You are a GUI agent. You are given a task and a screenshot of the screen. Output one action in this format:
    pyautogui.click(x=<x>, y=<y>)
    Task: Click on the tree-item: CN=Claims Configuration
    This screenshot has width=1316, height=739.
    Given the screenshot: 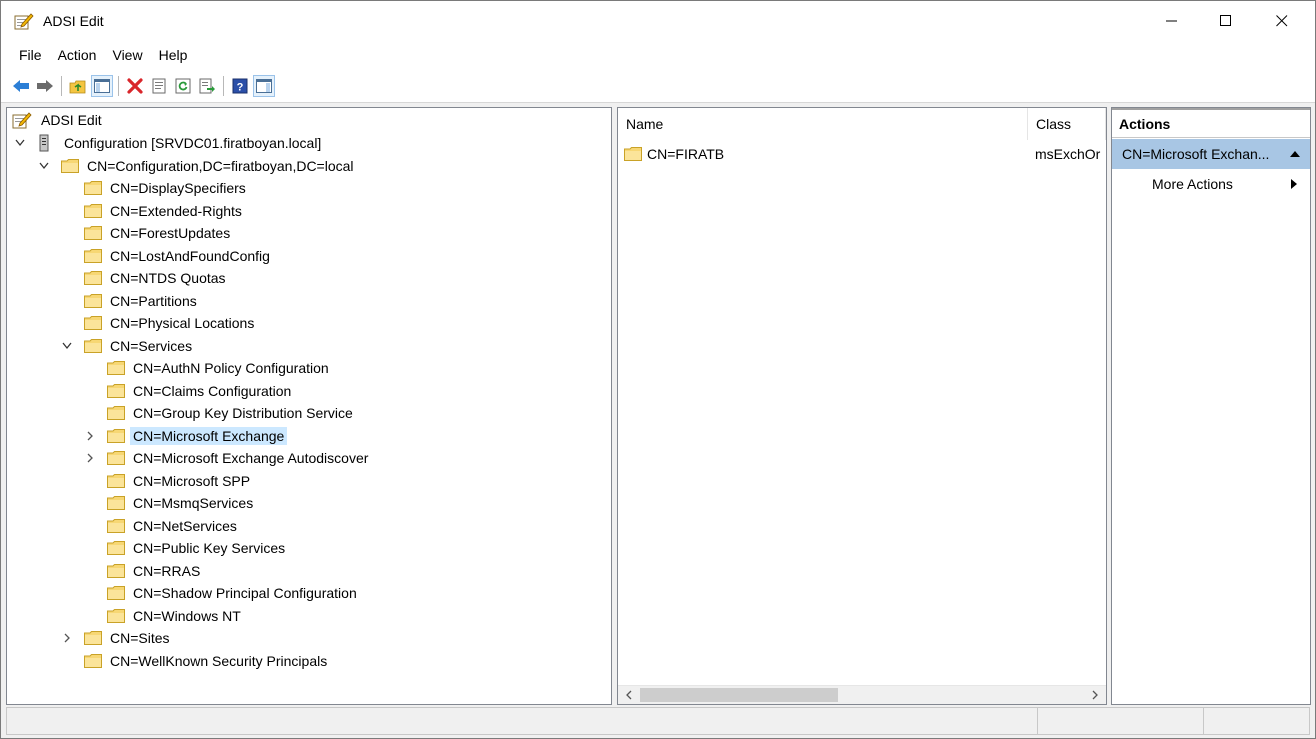 What is the action you would take?
    pyautogui.click(x=188, y=391)
    